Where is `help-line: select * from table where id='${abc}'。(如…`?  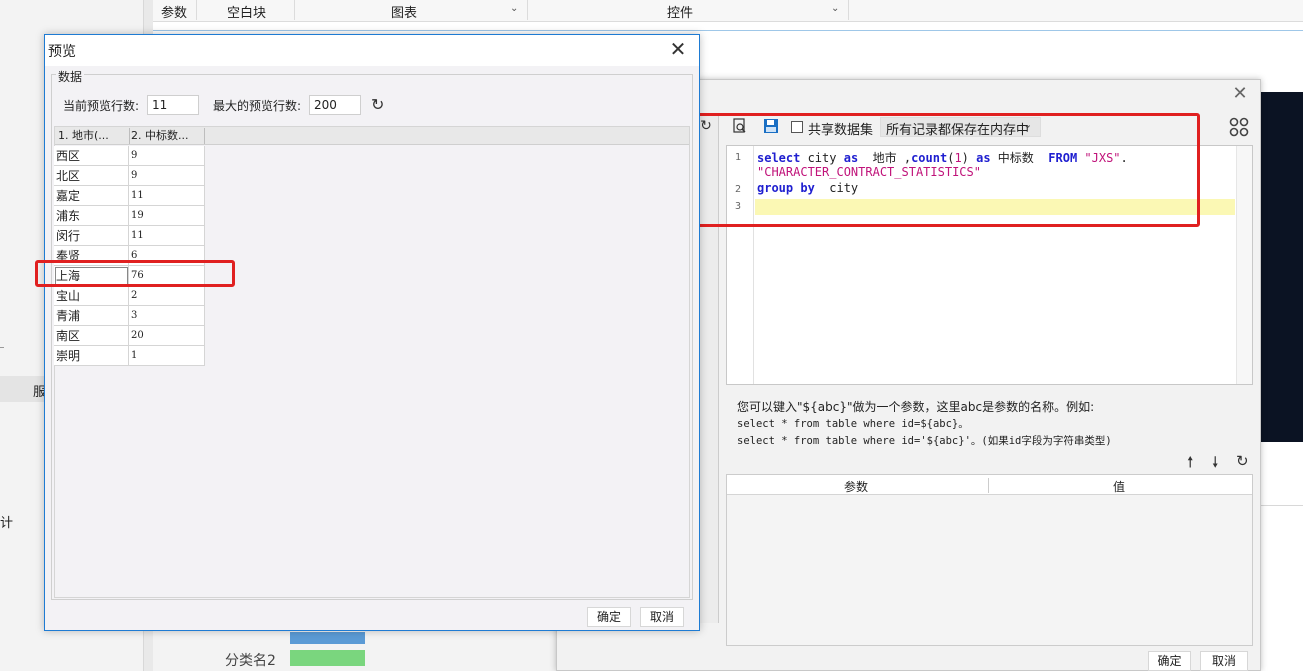 help-line: select * from table where id='${abc}'。(如… is located at coordinates (924, 441).